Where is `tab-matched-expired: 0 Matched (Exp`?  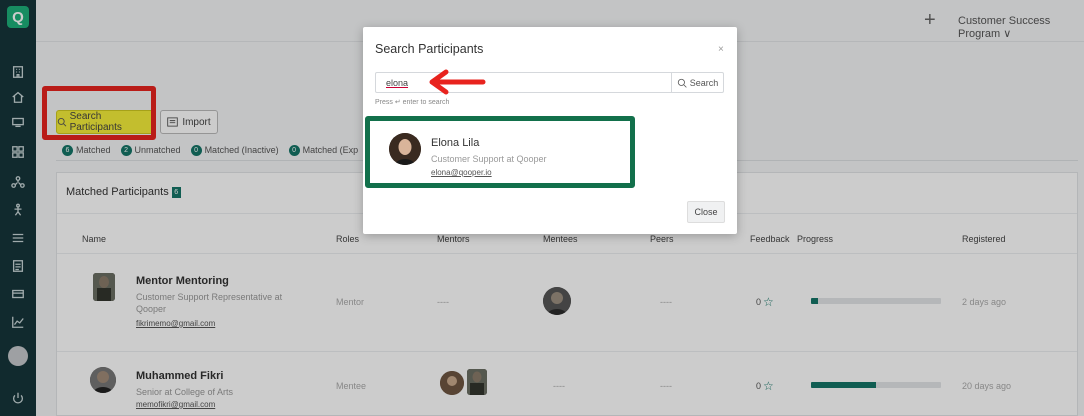
tab-matched-expired: 0 Matched (Exp is located at coordinates (323, 150).